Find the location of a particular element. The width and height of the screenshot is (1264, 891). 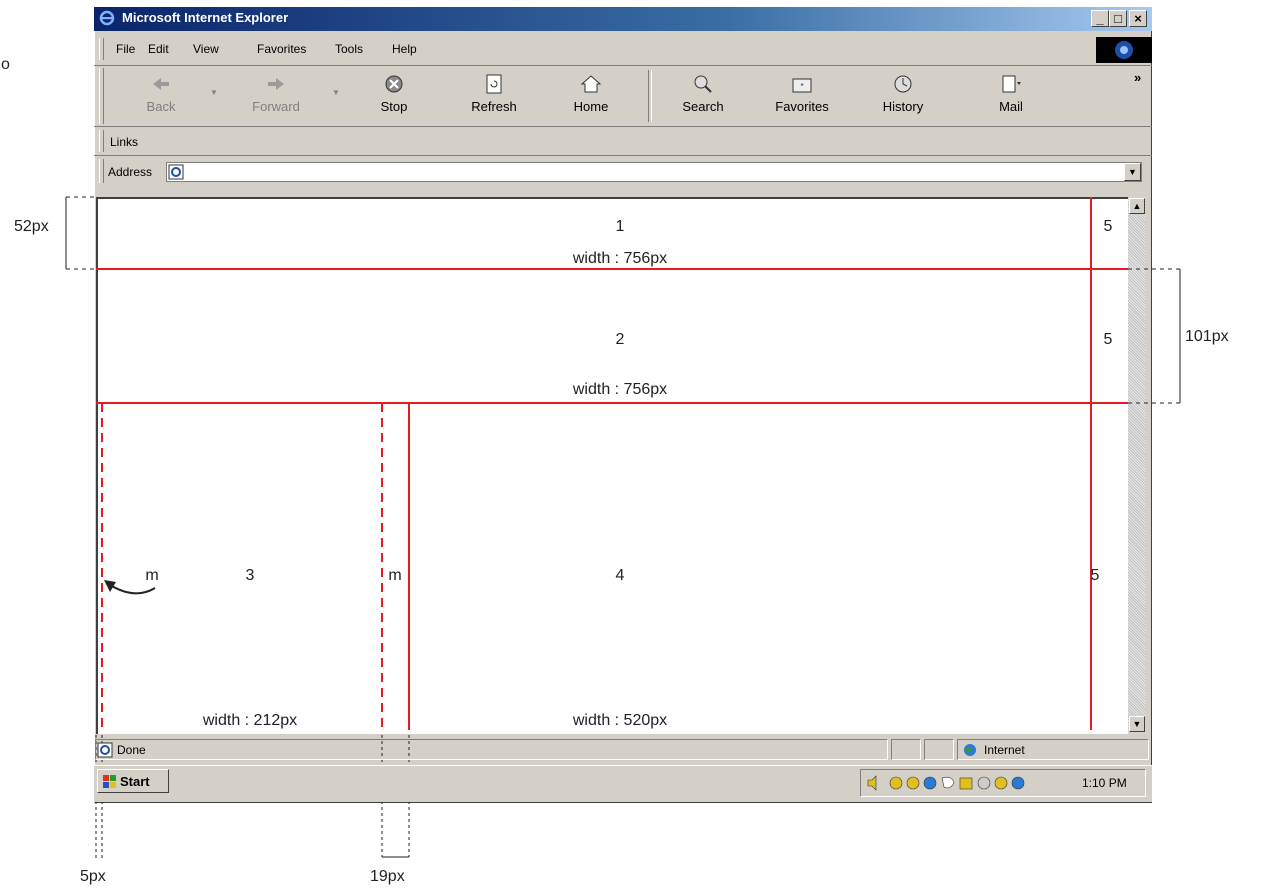

region-3-margin: m is located at coordinates (152, 575).